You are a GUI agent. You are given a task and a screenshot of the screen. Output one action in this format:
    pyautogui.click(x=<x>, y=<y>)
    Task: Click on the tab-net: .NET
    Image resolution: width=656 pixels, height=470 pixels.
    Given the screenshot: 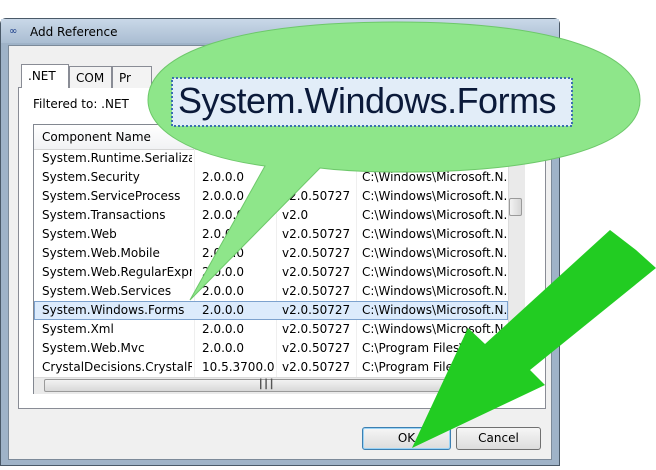 What is the action you would take?
    pyautogui.click(x=45, y=76)
    